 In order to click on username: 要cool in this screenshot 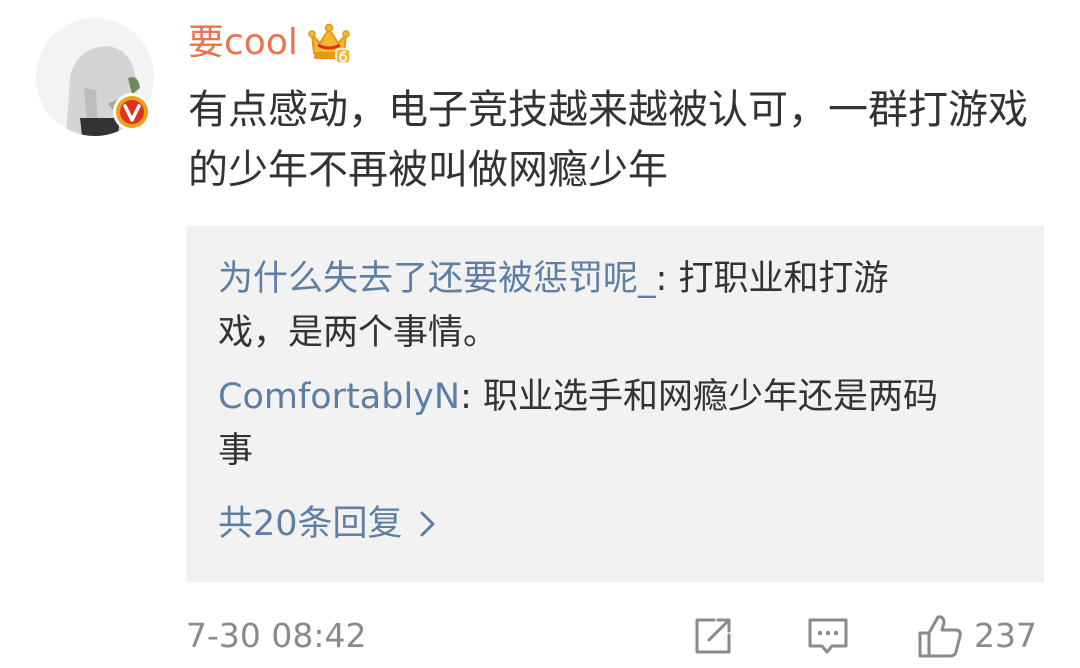, I will do `click(243, 43)`.